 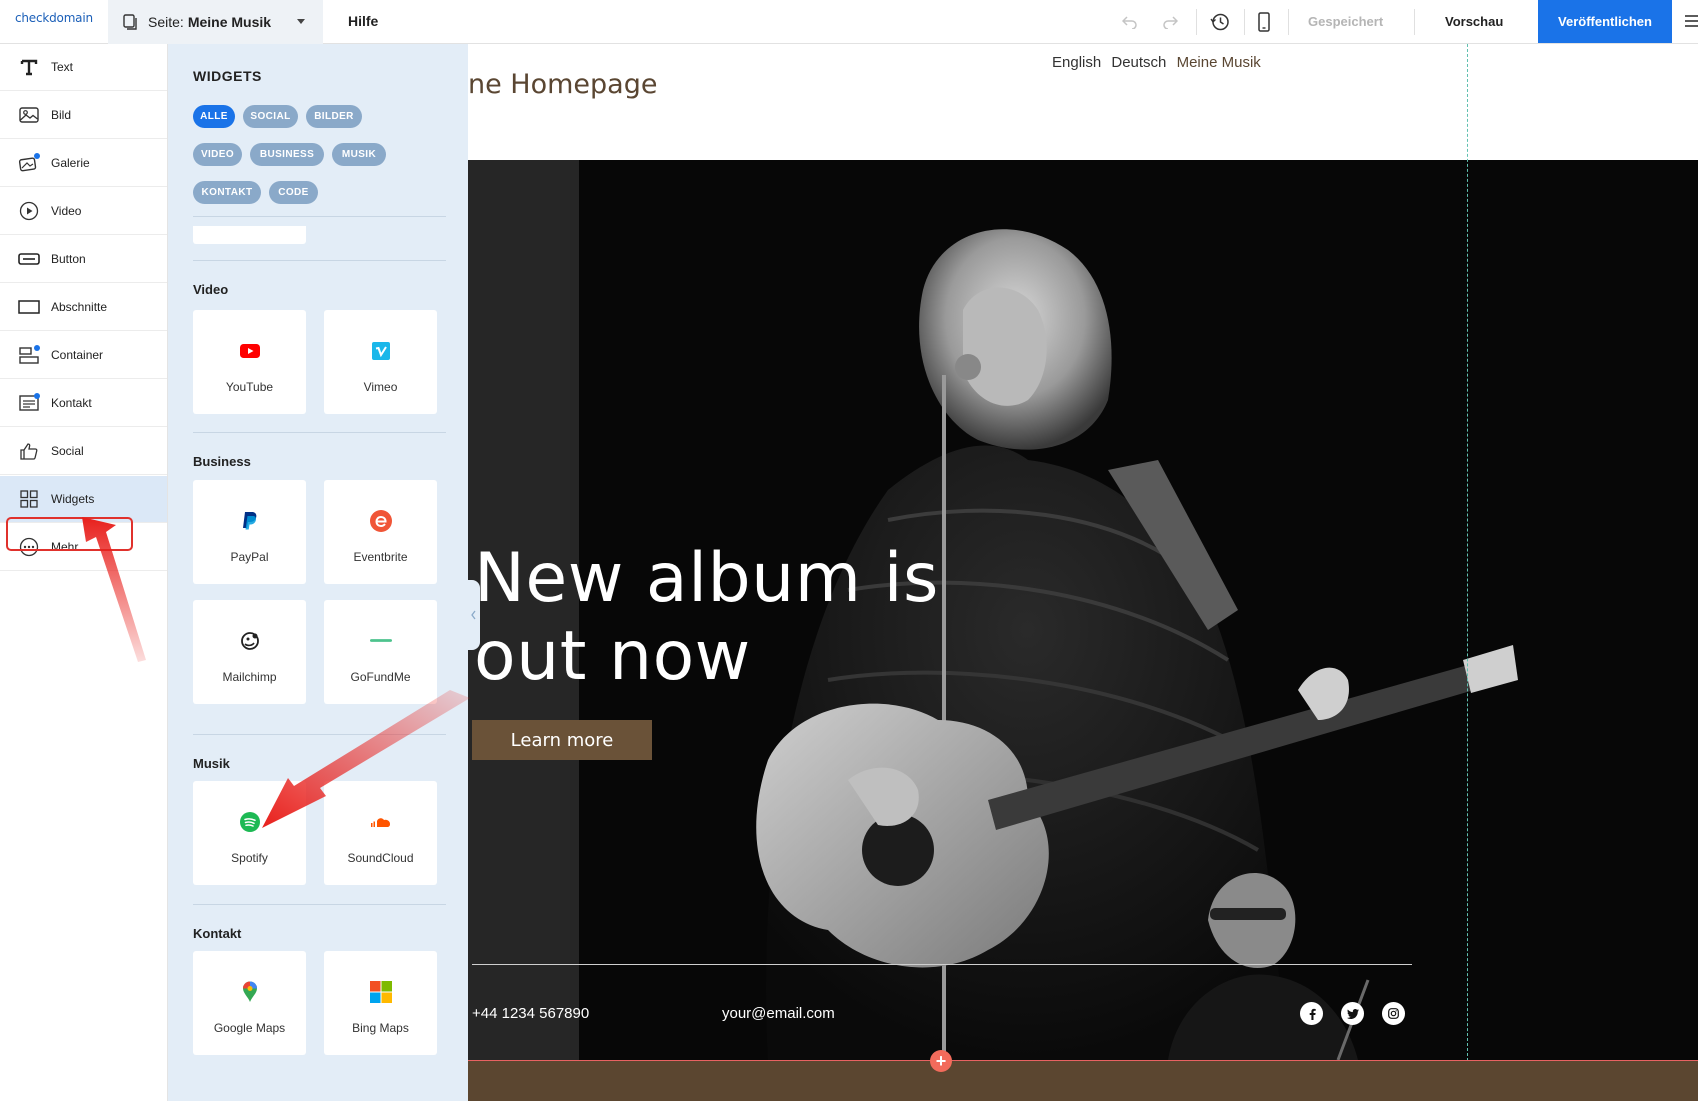 What do you see at coordinates (562, 740) in the screenshot?
I see `learn-more-button: Learn more` at bounding box center [562, 740].